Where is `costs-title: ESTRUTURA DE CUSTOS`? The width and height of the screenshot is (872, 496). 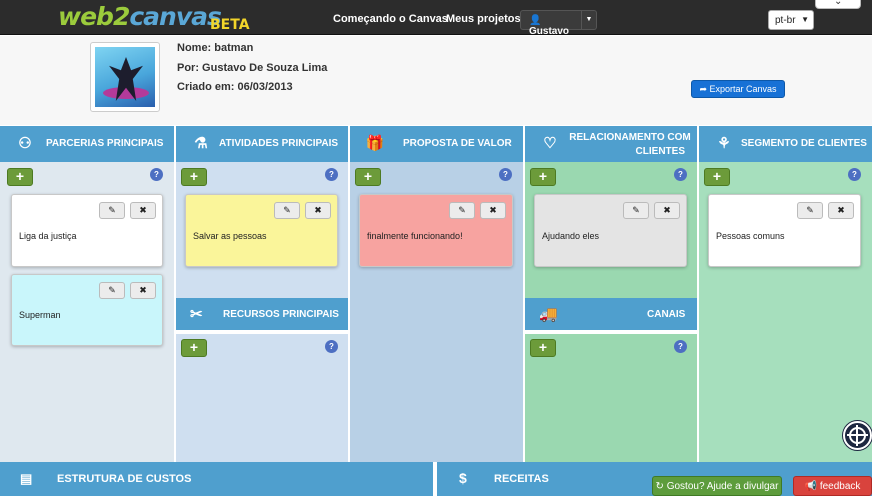 costs-title: ESTRUTURA DE CUSTOS is located at coordinates (124, 479).